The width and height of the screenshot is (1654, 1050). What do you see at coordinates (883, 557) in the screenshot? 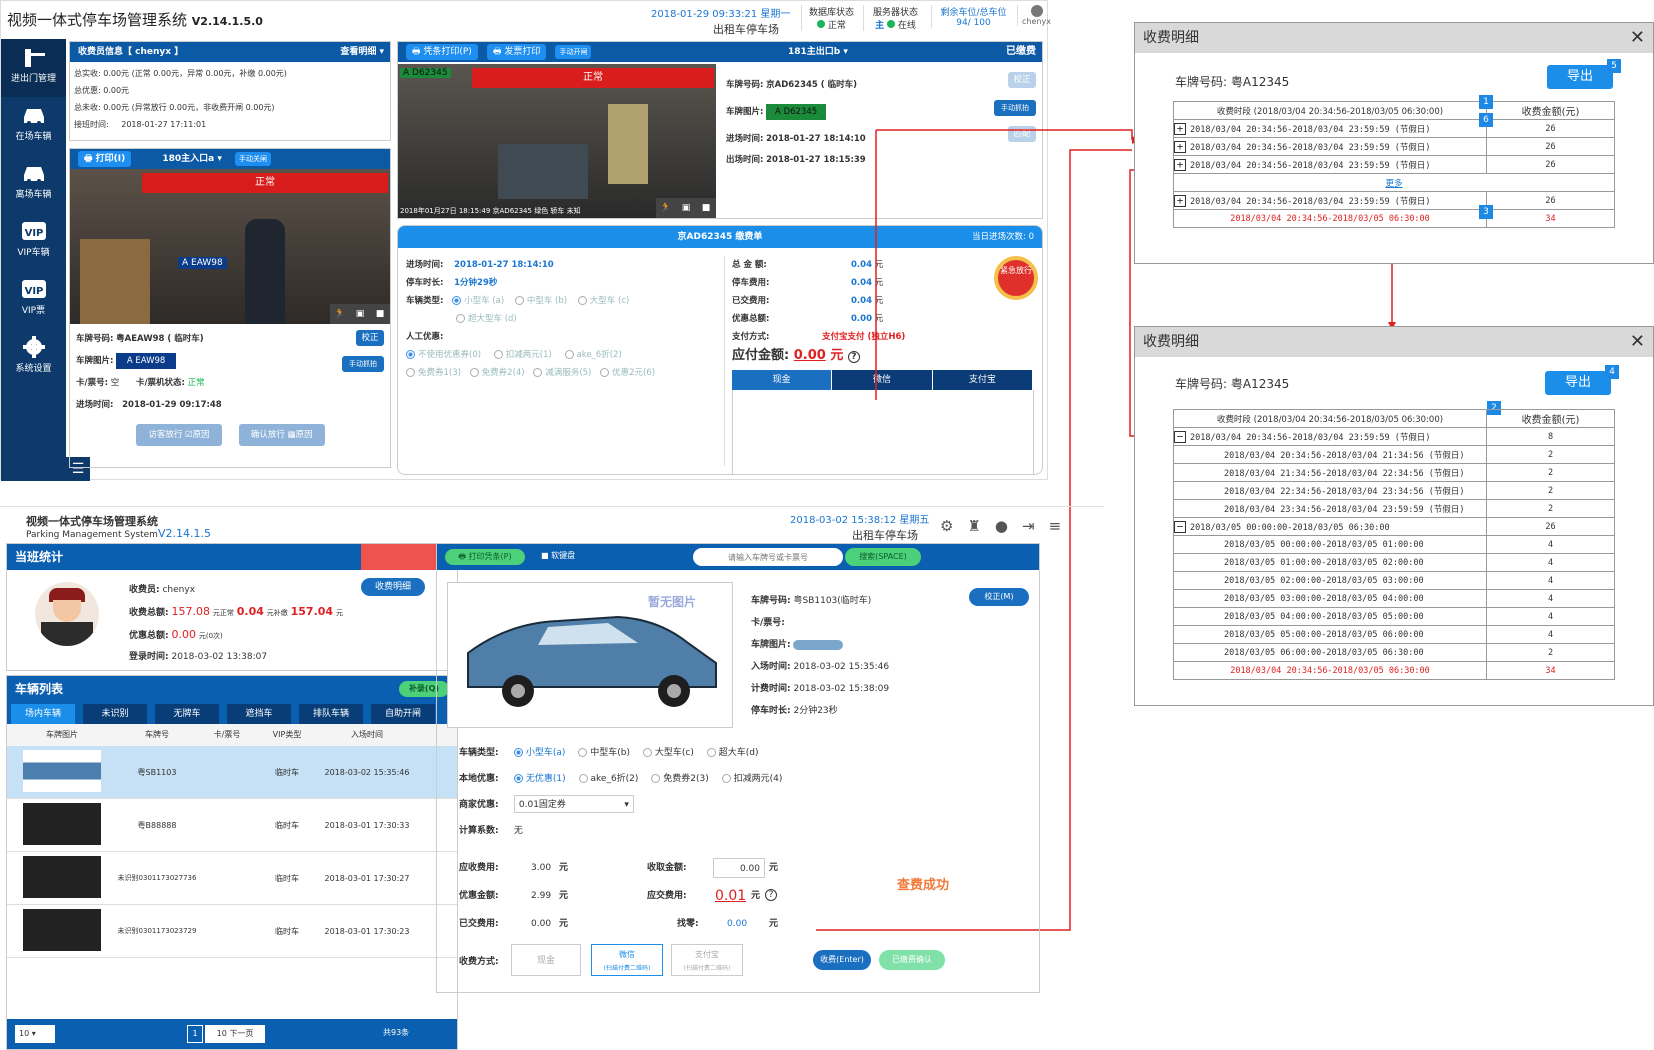
I see `search-button: 搜索(SPACE)` at bounding box center [883, 557].